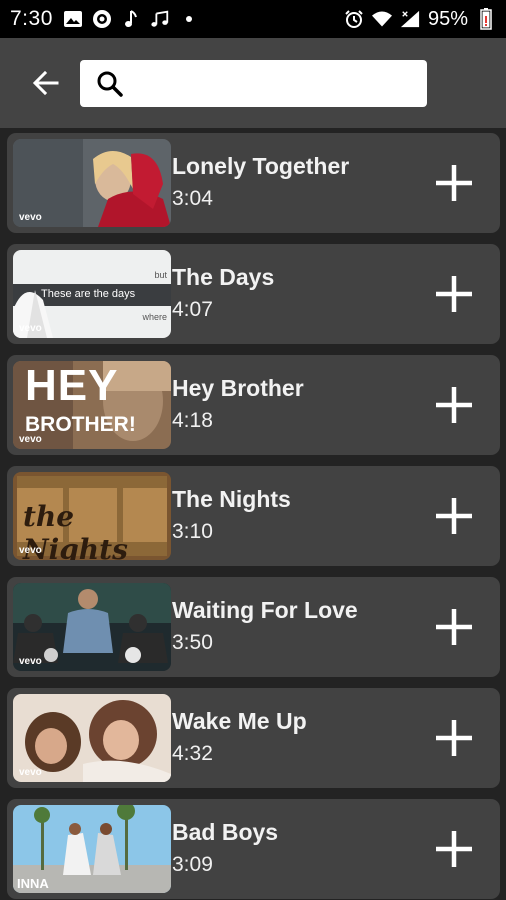 The width and height of the screenshot is (506, 900). I want to click on search-bar, so click(253, 83).